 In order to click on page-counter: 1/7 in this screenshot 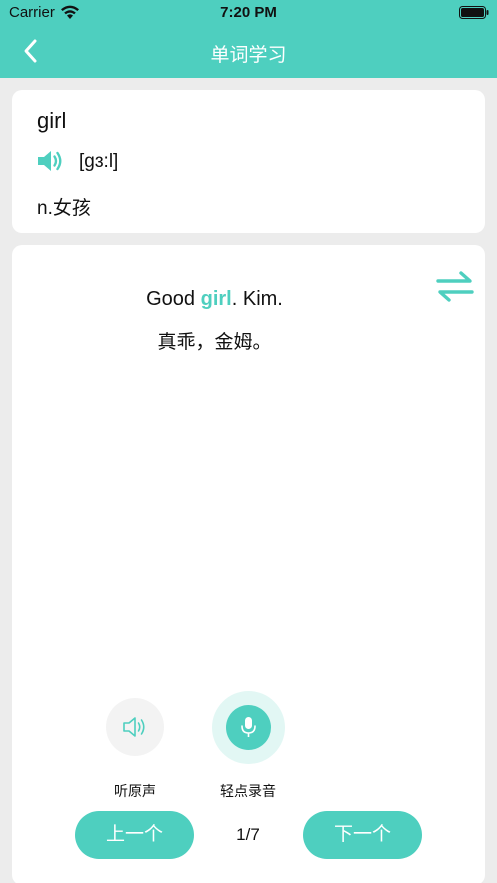, I will do `click(248, 834)`.